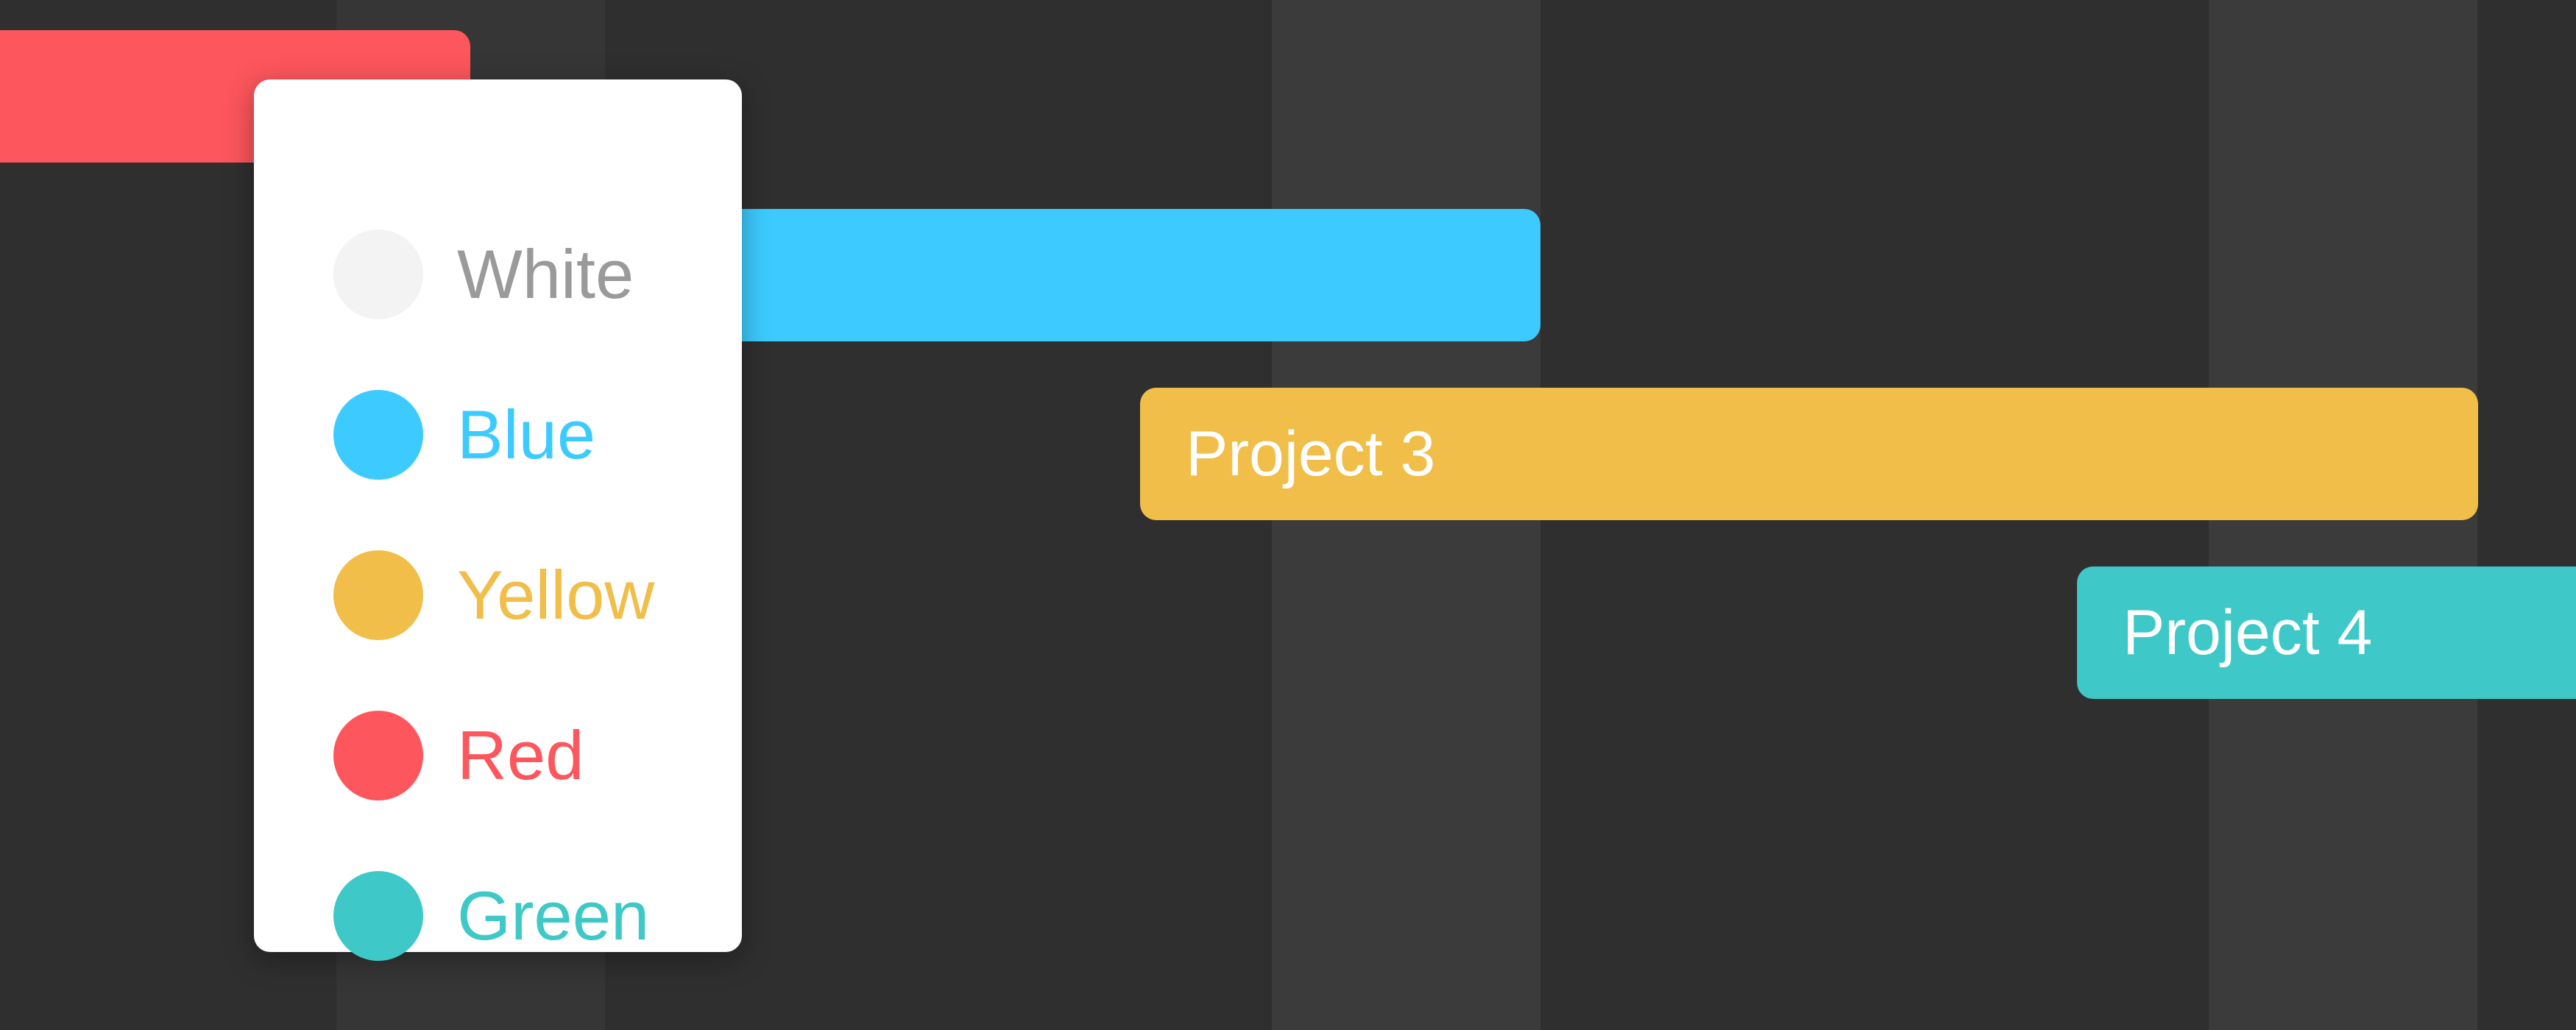  I want to click on color-option-green: Green, so click(491, 916).